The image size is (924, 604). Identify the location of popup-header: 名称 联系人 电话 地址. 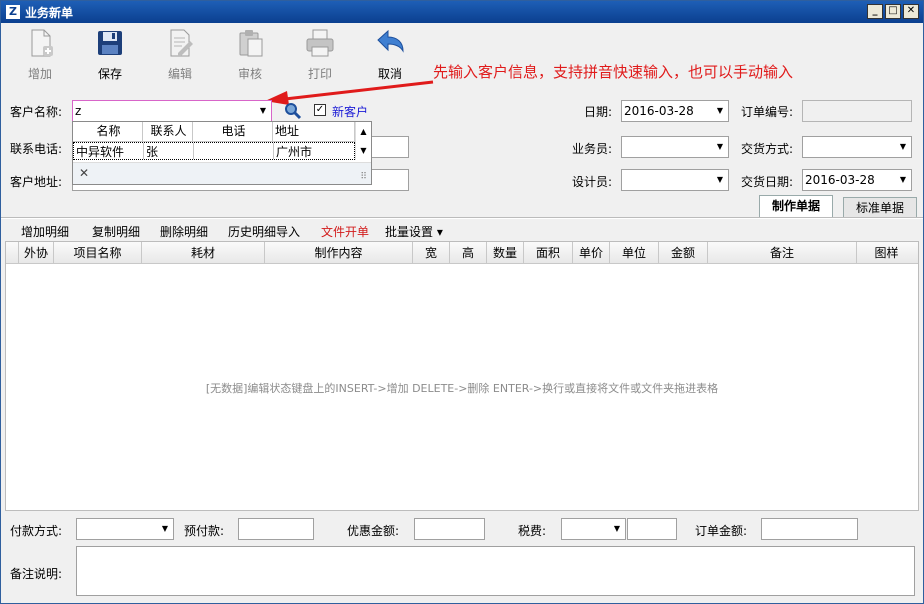
(214, 132).